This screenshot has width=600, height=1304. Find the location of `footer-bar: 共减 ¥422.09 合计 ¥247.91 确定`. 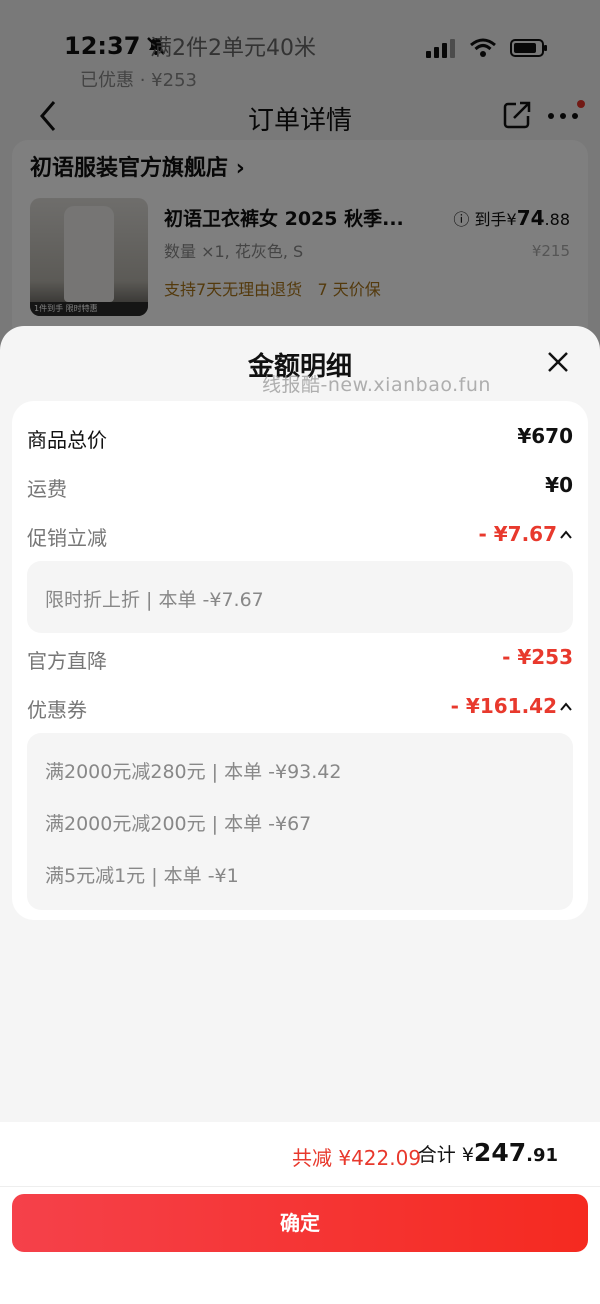

footer-bar: 共减 ¥422.09 合计 ¥247.91 确定 is located at coordinates (300, 1213).